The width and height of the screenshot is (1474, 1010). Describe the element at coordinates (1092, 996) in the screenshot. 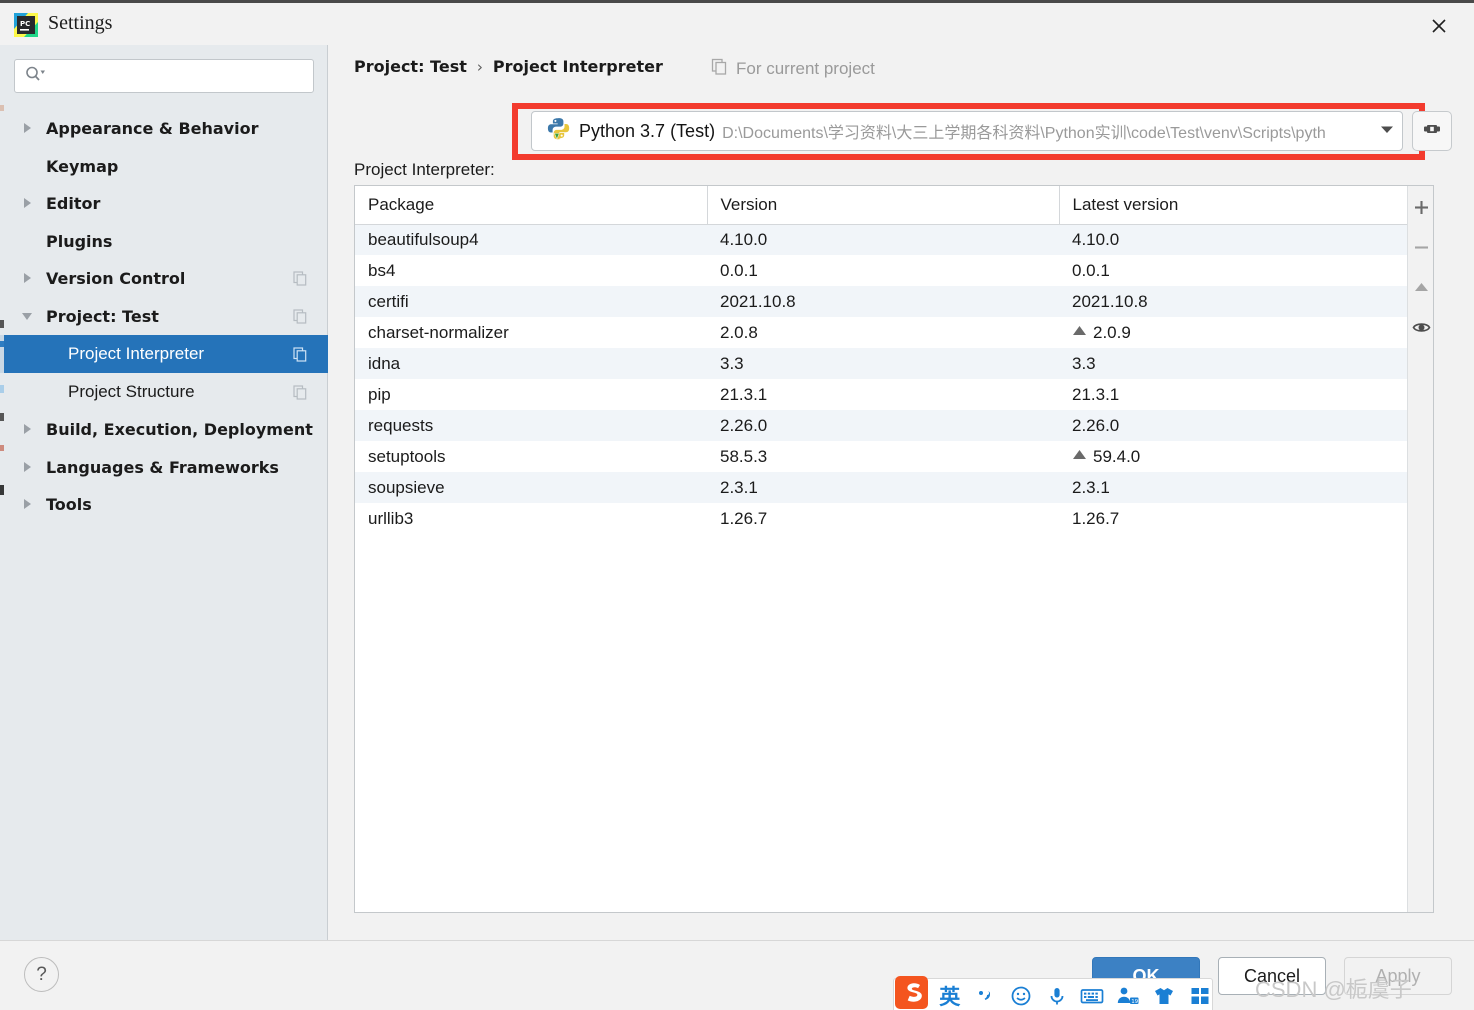

I see `keyboard-icon` at that location.